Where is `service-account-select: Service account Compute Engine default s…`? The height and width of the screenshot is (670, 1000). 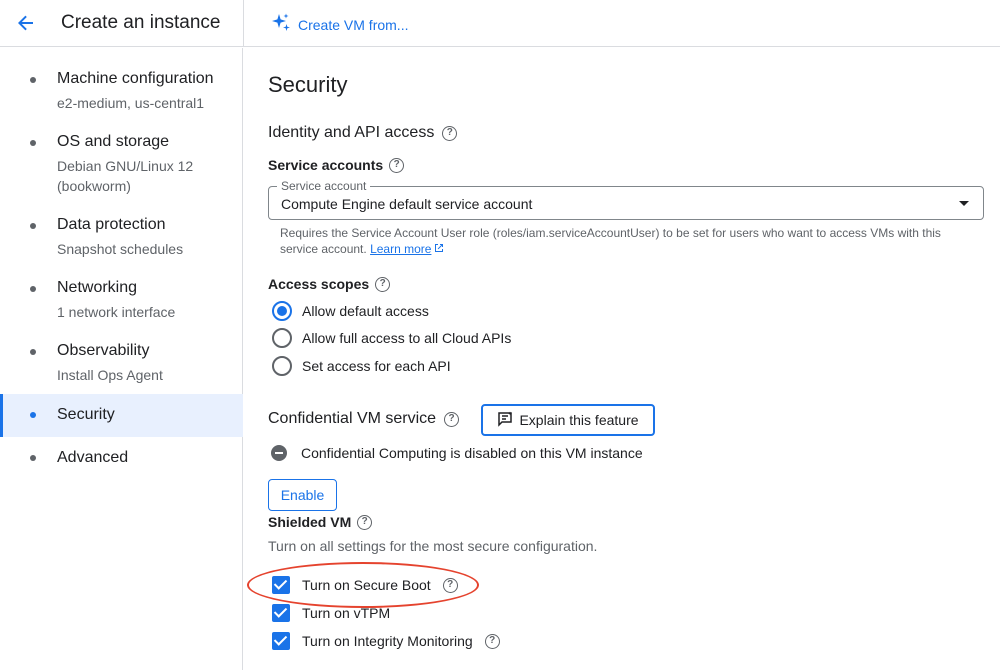
service-account-select: Service account Compute Engine default s… is located at coordinates (626, 199).